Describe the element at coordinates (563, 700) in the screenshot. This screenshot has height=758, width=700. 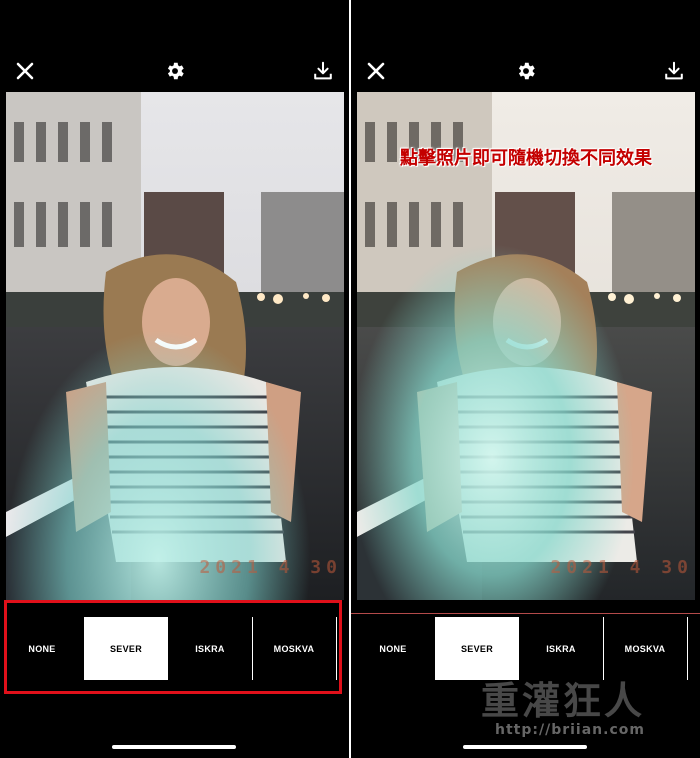
I see `watermark-title: 重灌狂人` at that location.